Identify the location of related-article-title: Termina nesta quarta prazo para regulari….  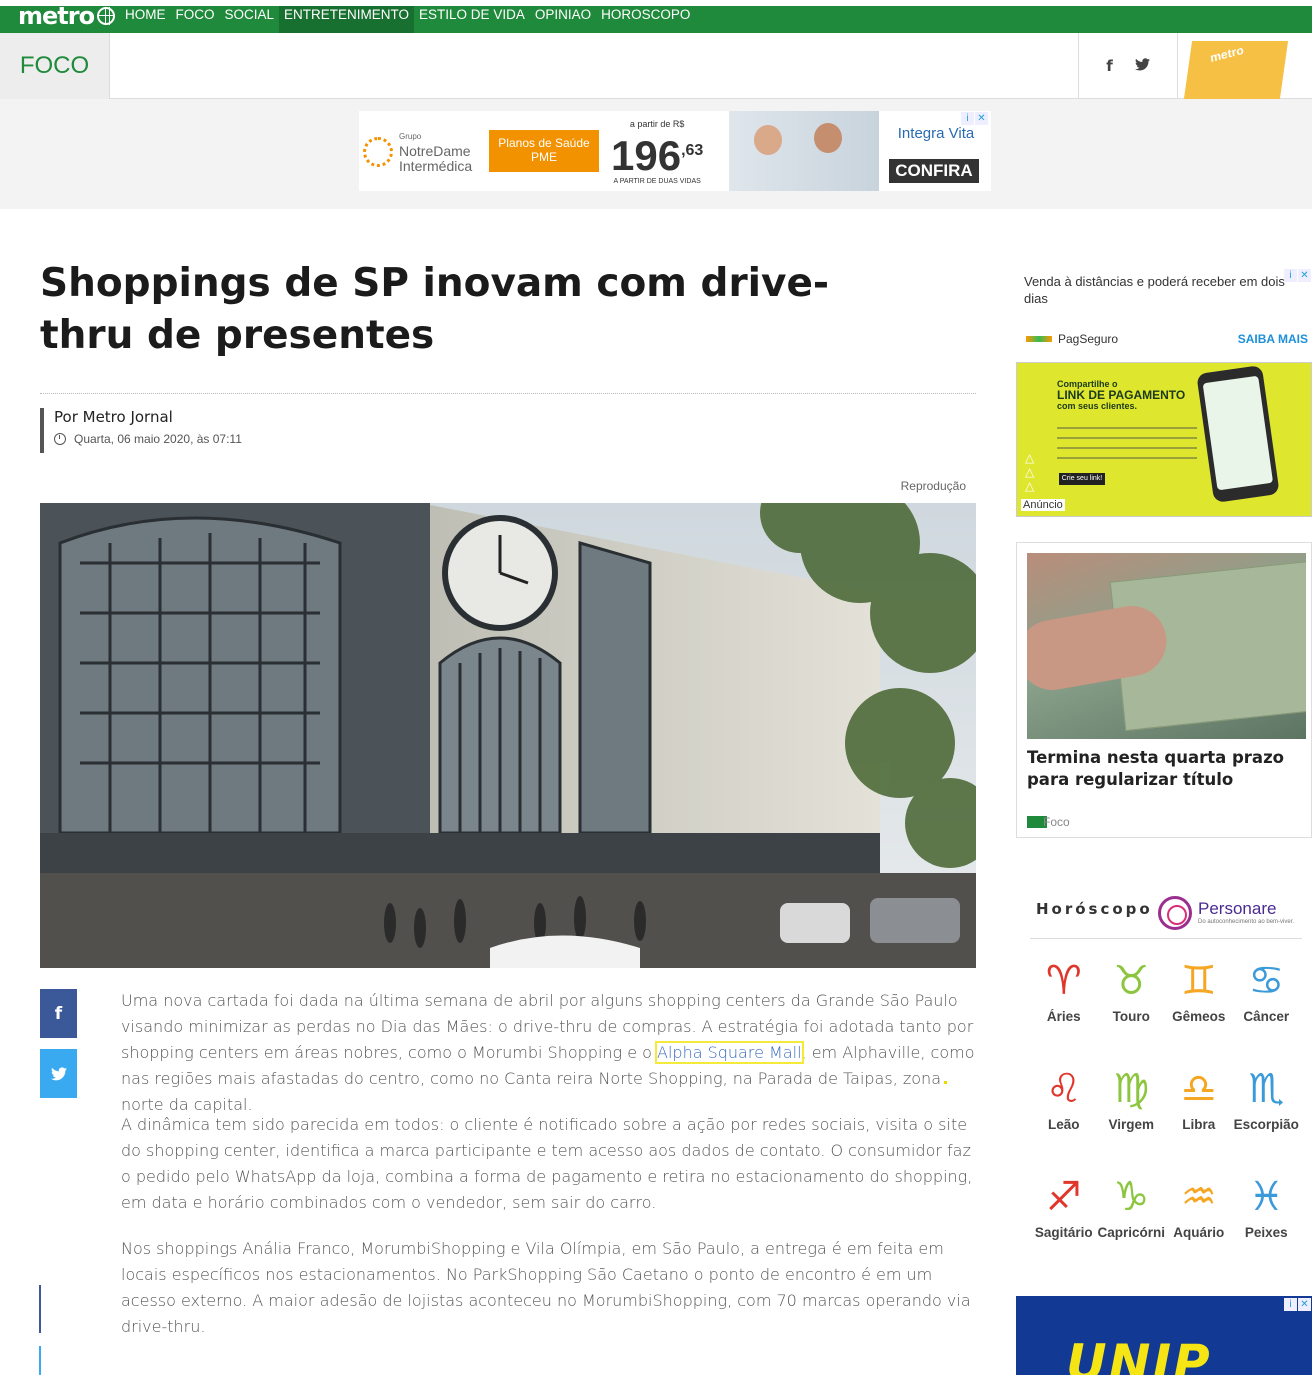
(1167, 769).